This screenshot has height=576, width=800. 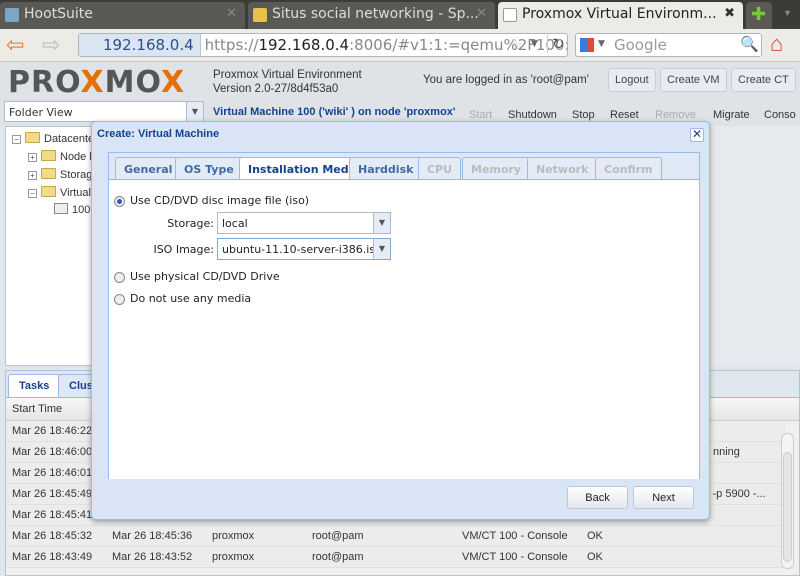 I want to click on folder-favicon, so click(x=260, y=15).